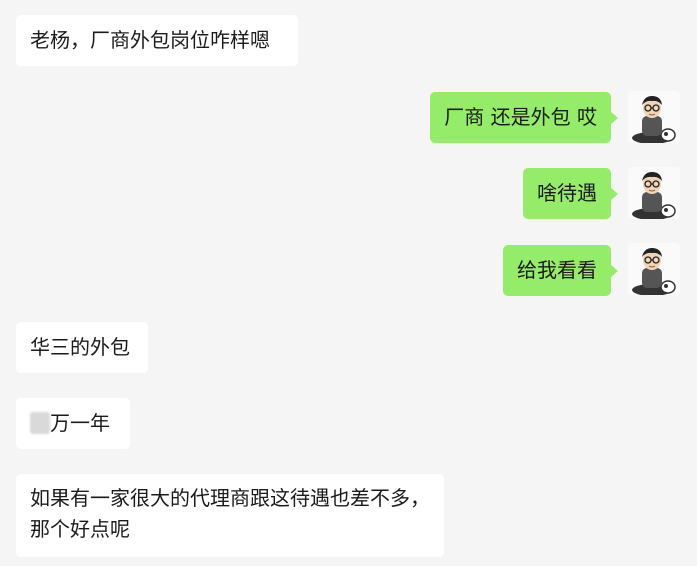 The width and height of the screenshot is (697, 566). What do you see at coordinates (150, 40) in the screenshot?
I see `message-text: 老杨，厂商外包岗位咋样嗯` at bounding box center [150, 40].